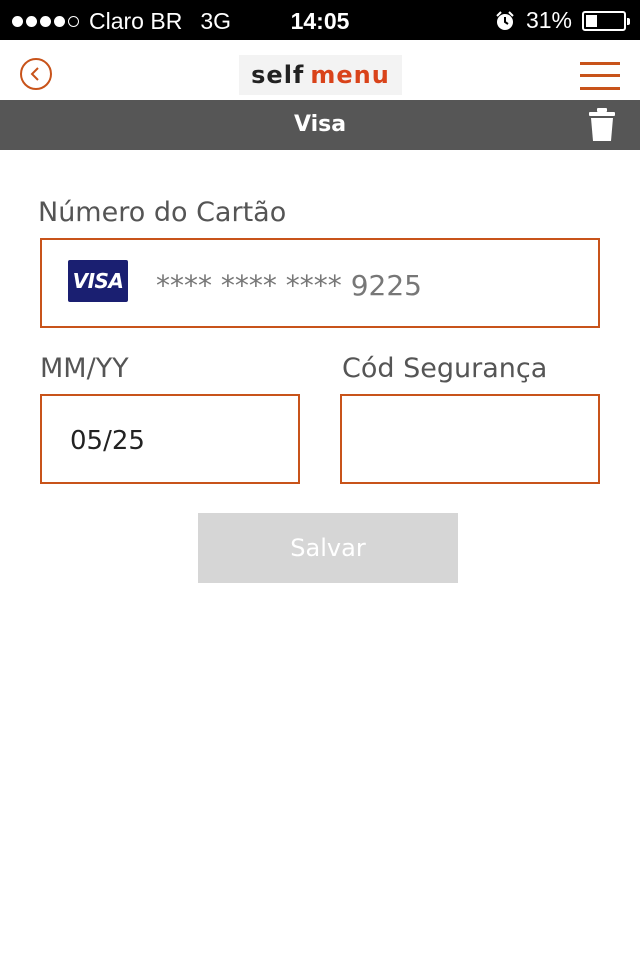 Image resolution: width=640 pixels, height=960 pixels. Describe the element at coordinates (445, 368) in the screenshot. I see `security-code-label: Cód Segurança` at that location.